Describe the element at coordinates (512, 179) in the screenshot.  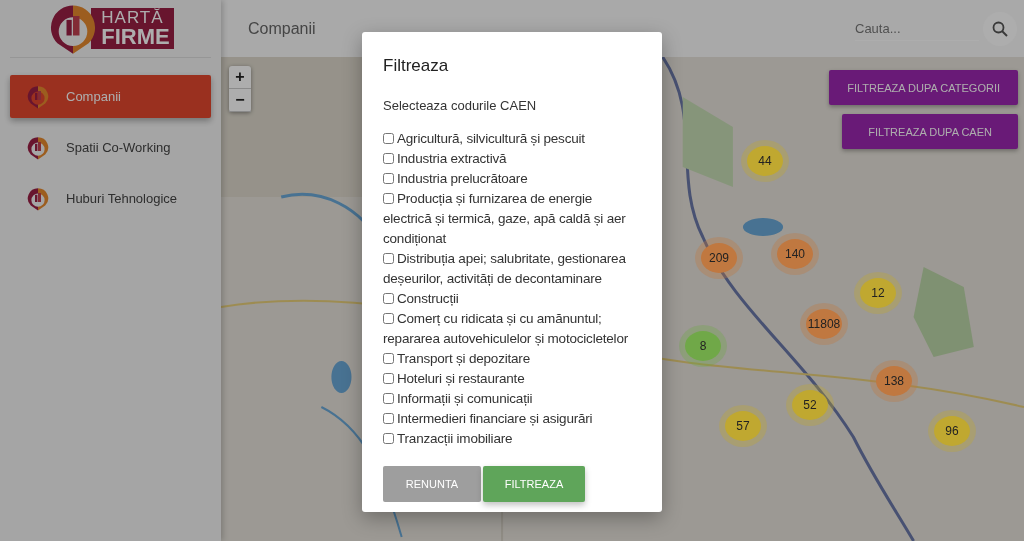
I see `checkbox-option: Industria prelucrătoare` at that location.